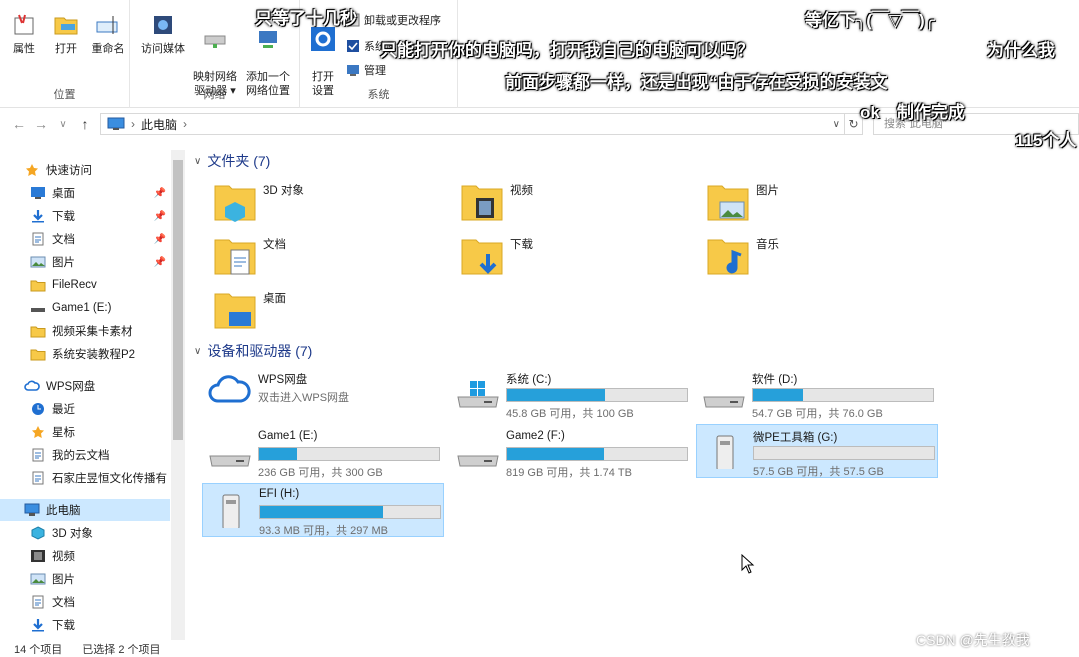 Image resolution: width=1079 pixels, height=657 pixels. I want to click on address-box: › 此电脑 › ∨, so click(472, 124).